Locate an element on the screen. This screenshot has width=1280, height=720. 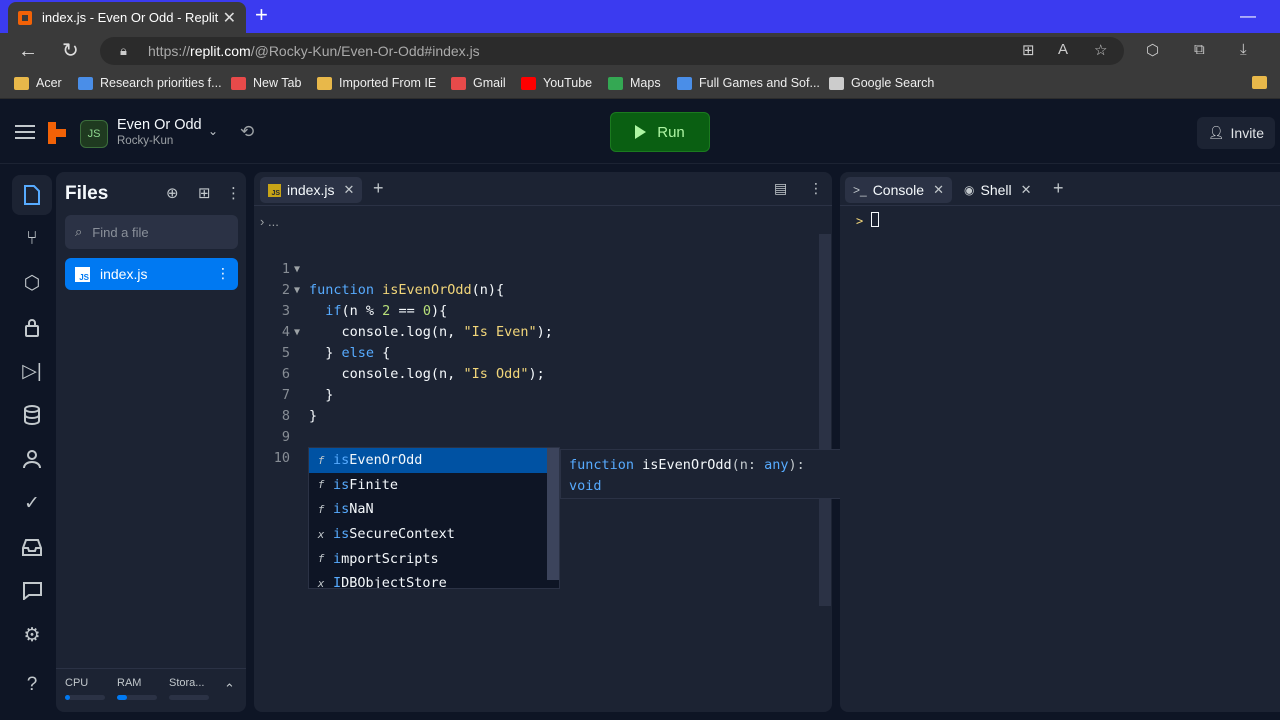
close-editor-tab-icon: ✕ is located at coordinates (348, 190).